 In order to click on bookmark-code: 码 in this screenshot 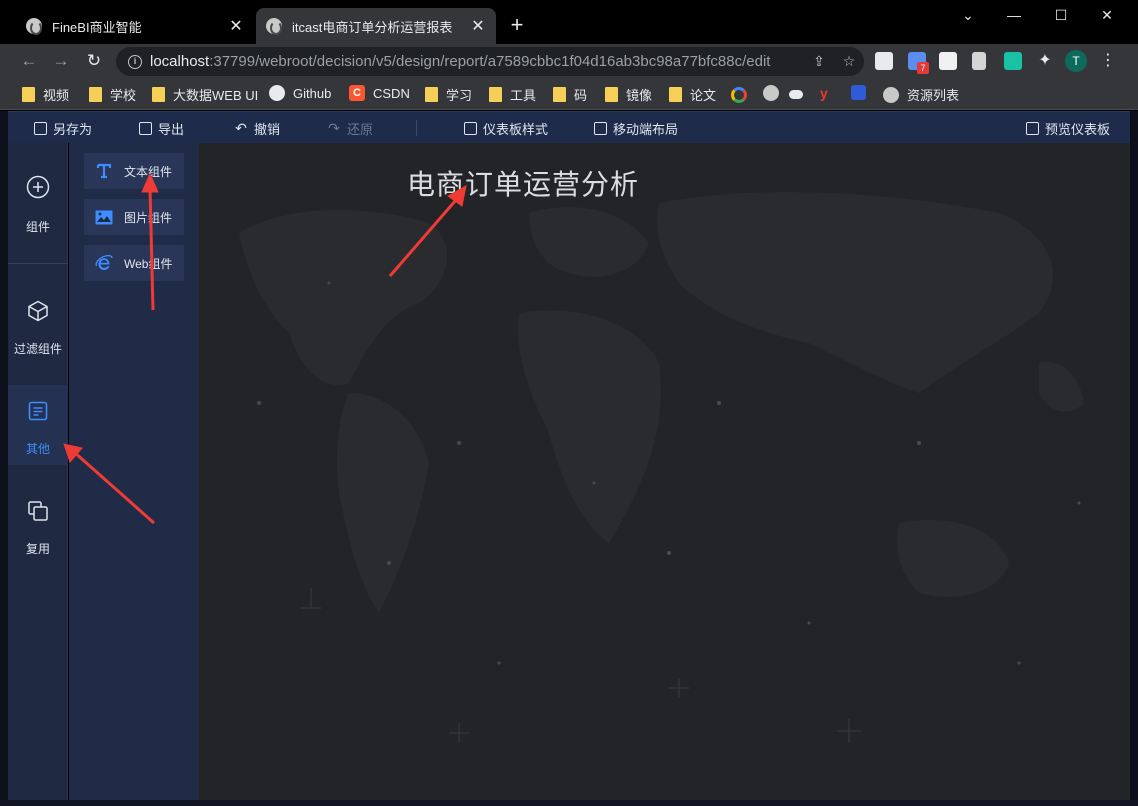, I will do `click(570, 94)`.